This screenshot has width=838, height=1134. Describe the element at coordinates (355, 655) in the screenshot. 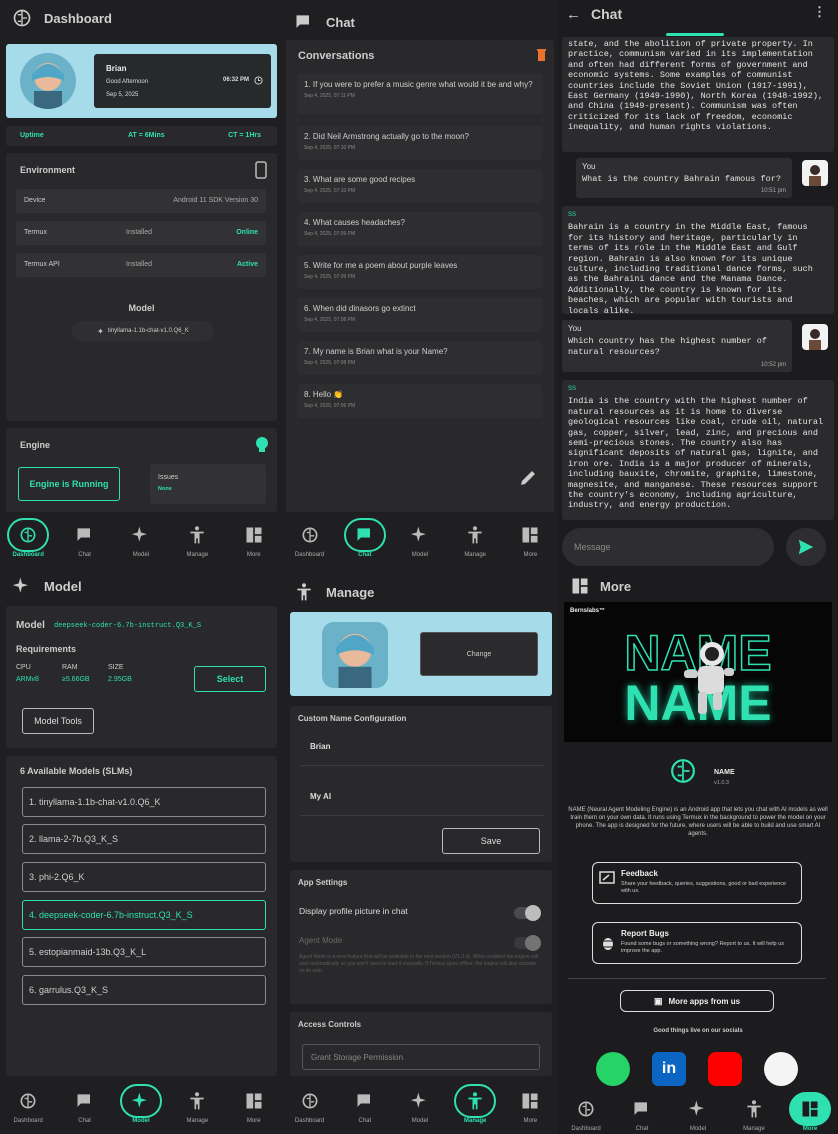

I see `profile-picture` at that location.